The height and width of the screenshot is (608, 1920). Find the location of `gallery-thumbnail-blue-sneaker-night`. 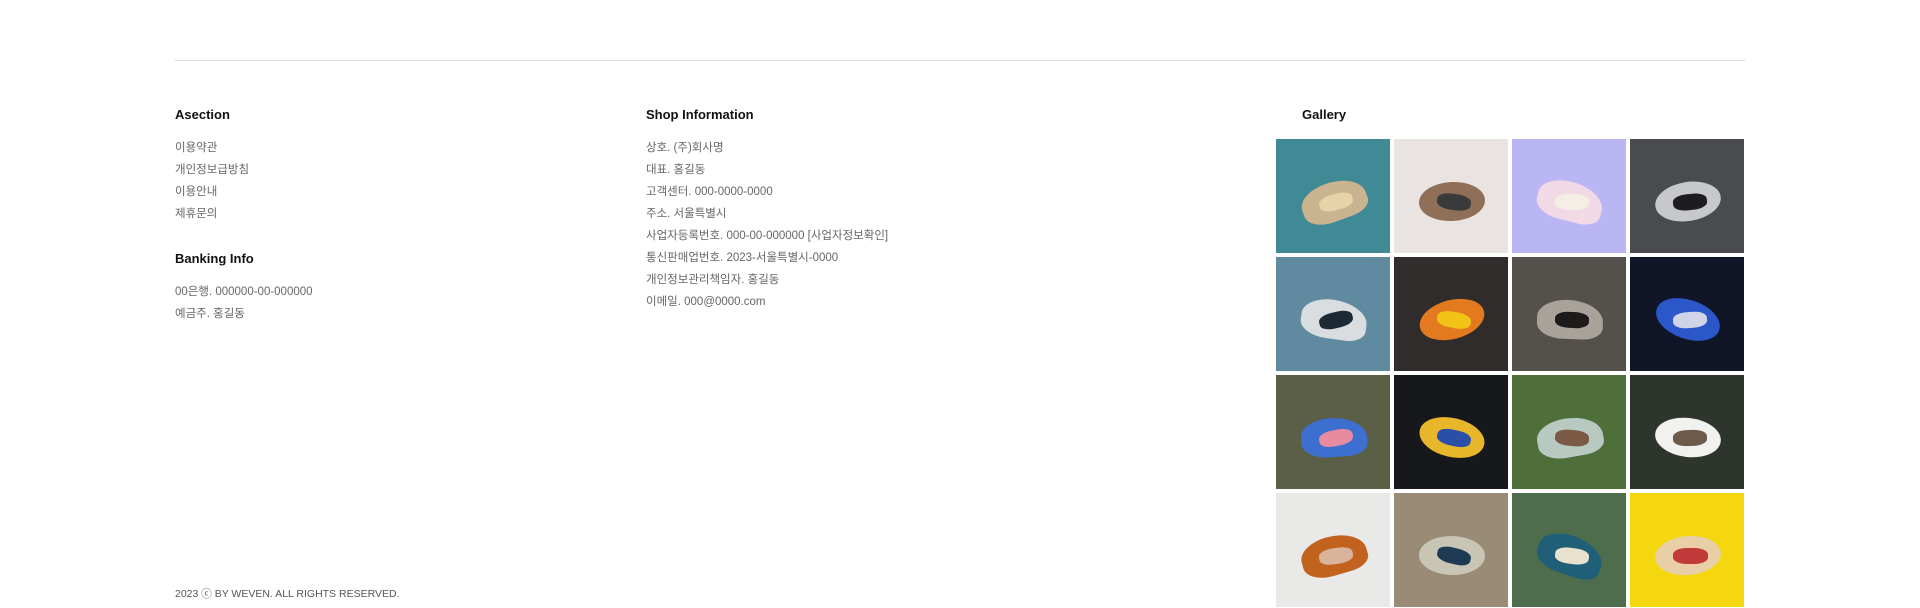

gallery-thumbnail-blue-sneaker-night is located at coordinates (1687, 314).